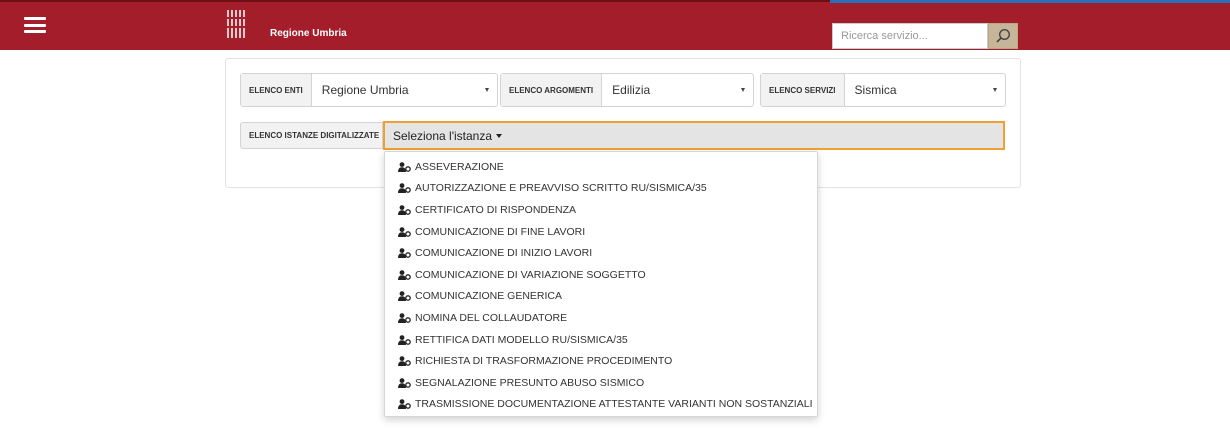  What do you see at coordinates (601, 318) in the screenshot?
I see `menu-item-nomina-collaudatore: NOMINA DEL COLLAUDATORE` at bounding box center [601, 318].